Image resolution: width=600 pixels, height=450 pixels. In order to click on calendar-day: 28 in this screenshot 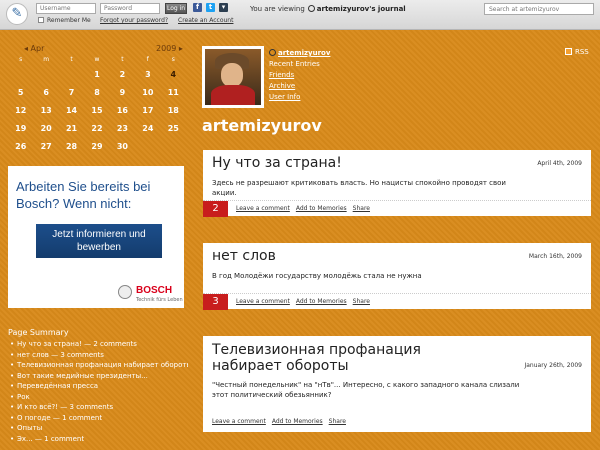, I will do `click(71, 146)`.